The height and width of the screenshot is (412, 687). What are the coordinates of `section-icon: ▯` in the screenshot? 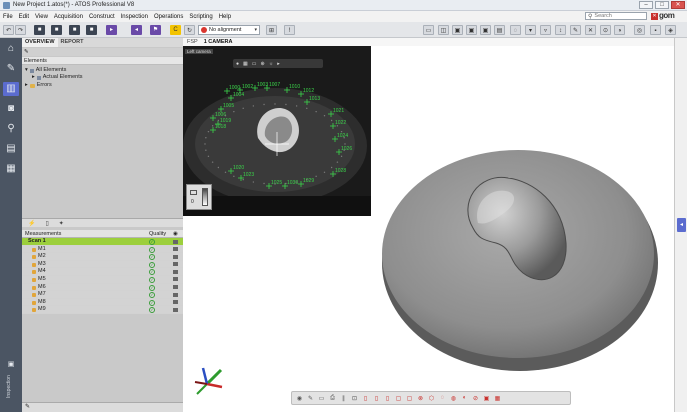 It's located at (365, 398).